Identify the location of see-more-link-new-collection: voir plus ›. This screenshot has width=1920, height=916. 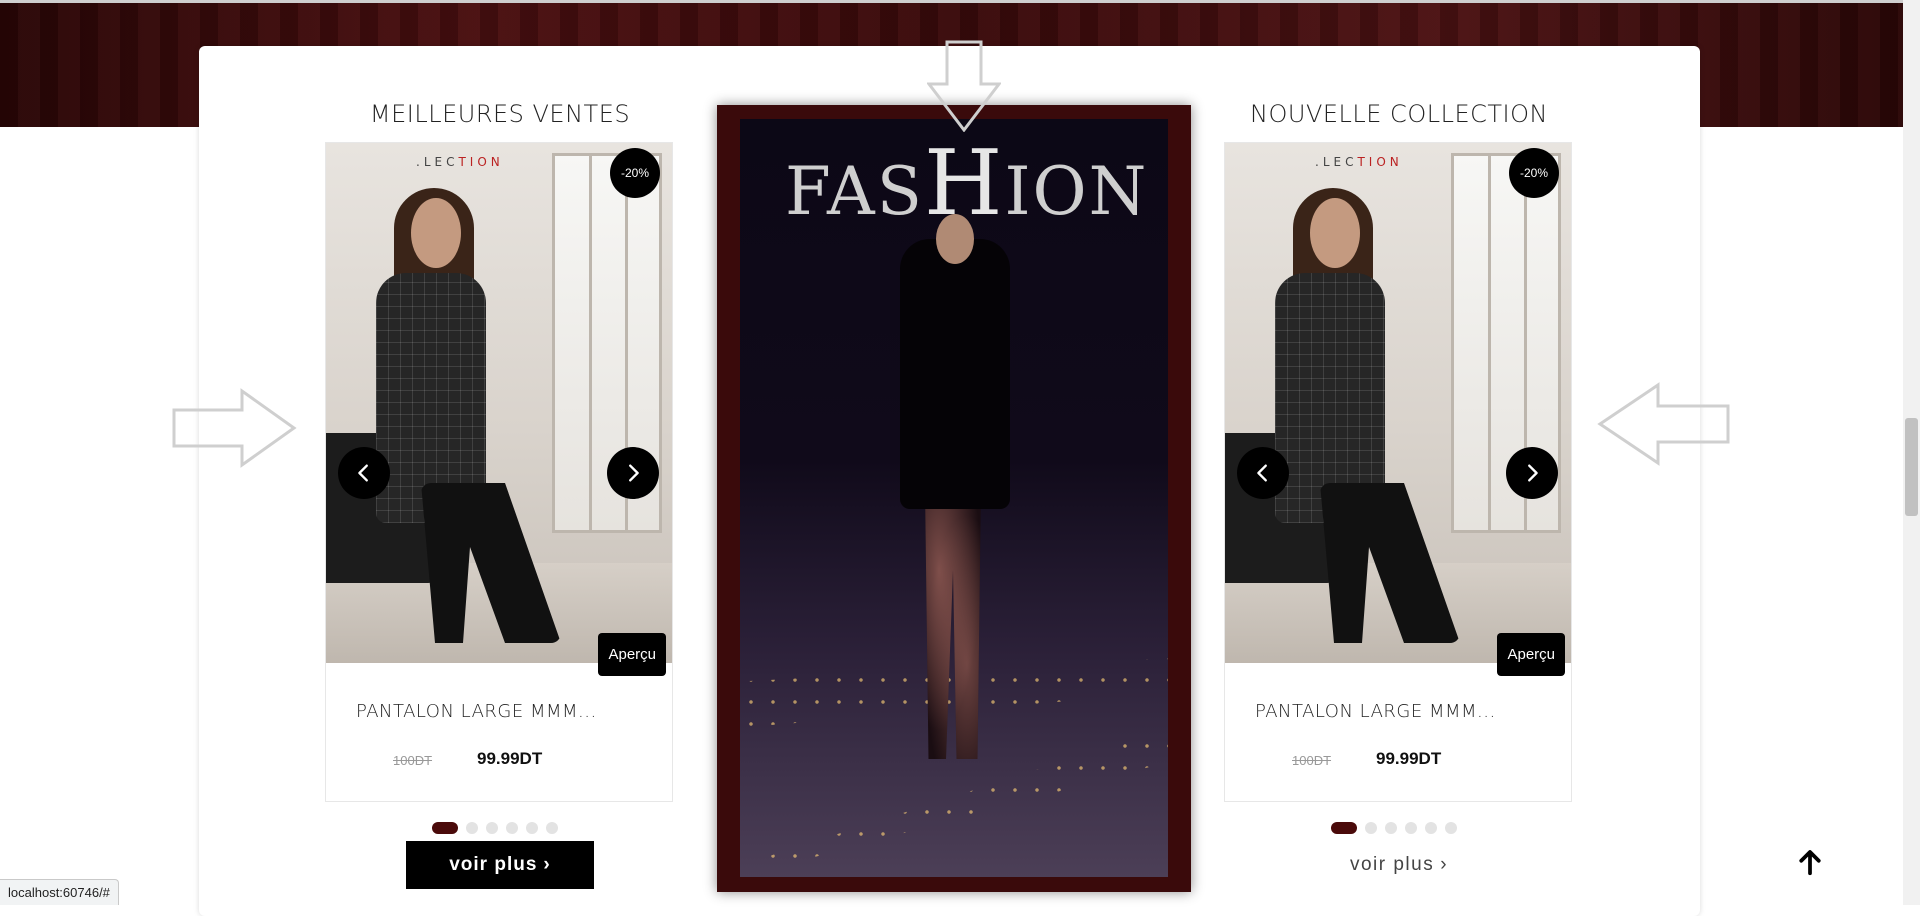
(1399, 865).